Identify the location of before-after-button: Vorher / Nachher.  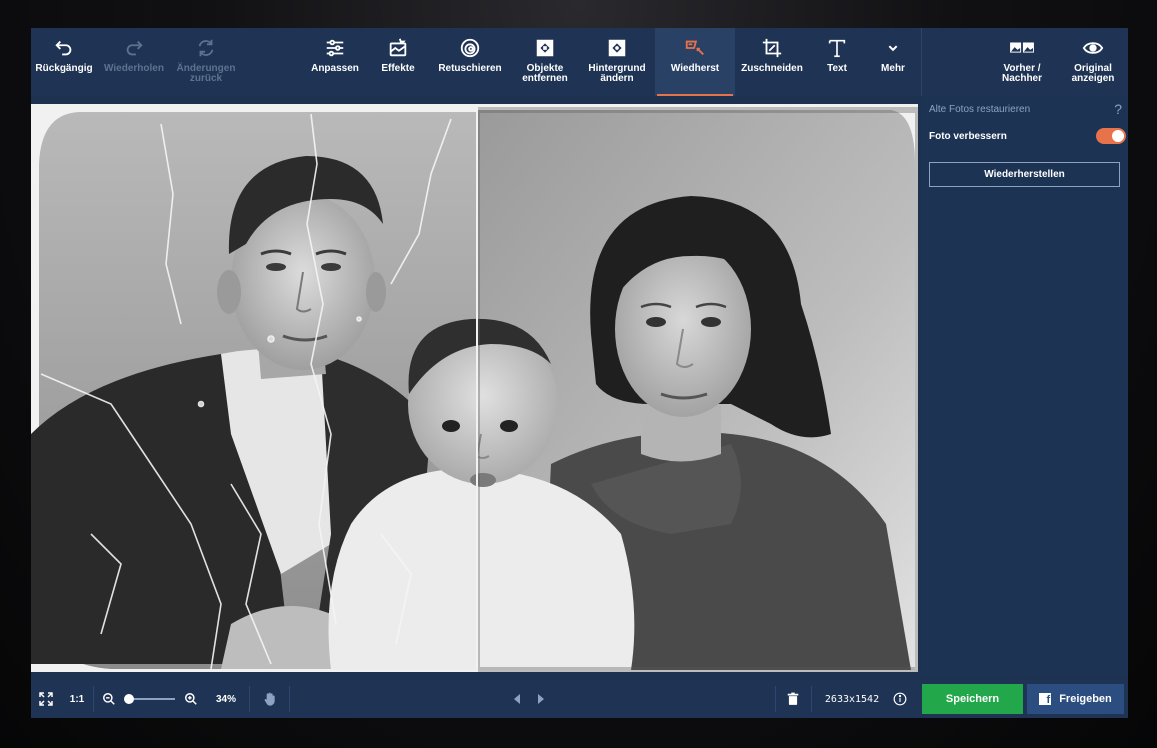
(1022, 62).